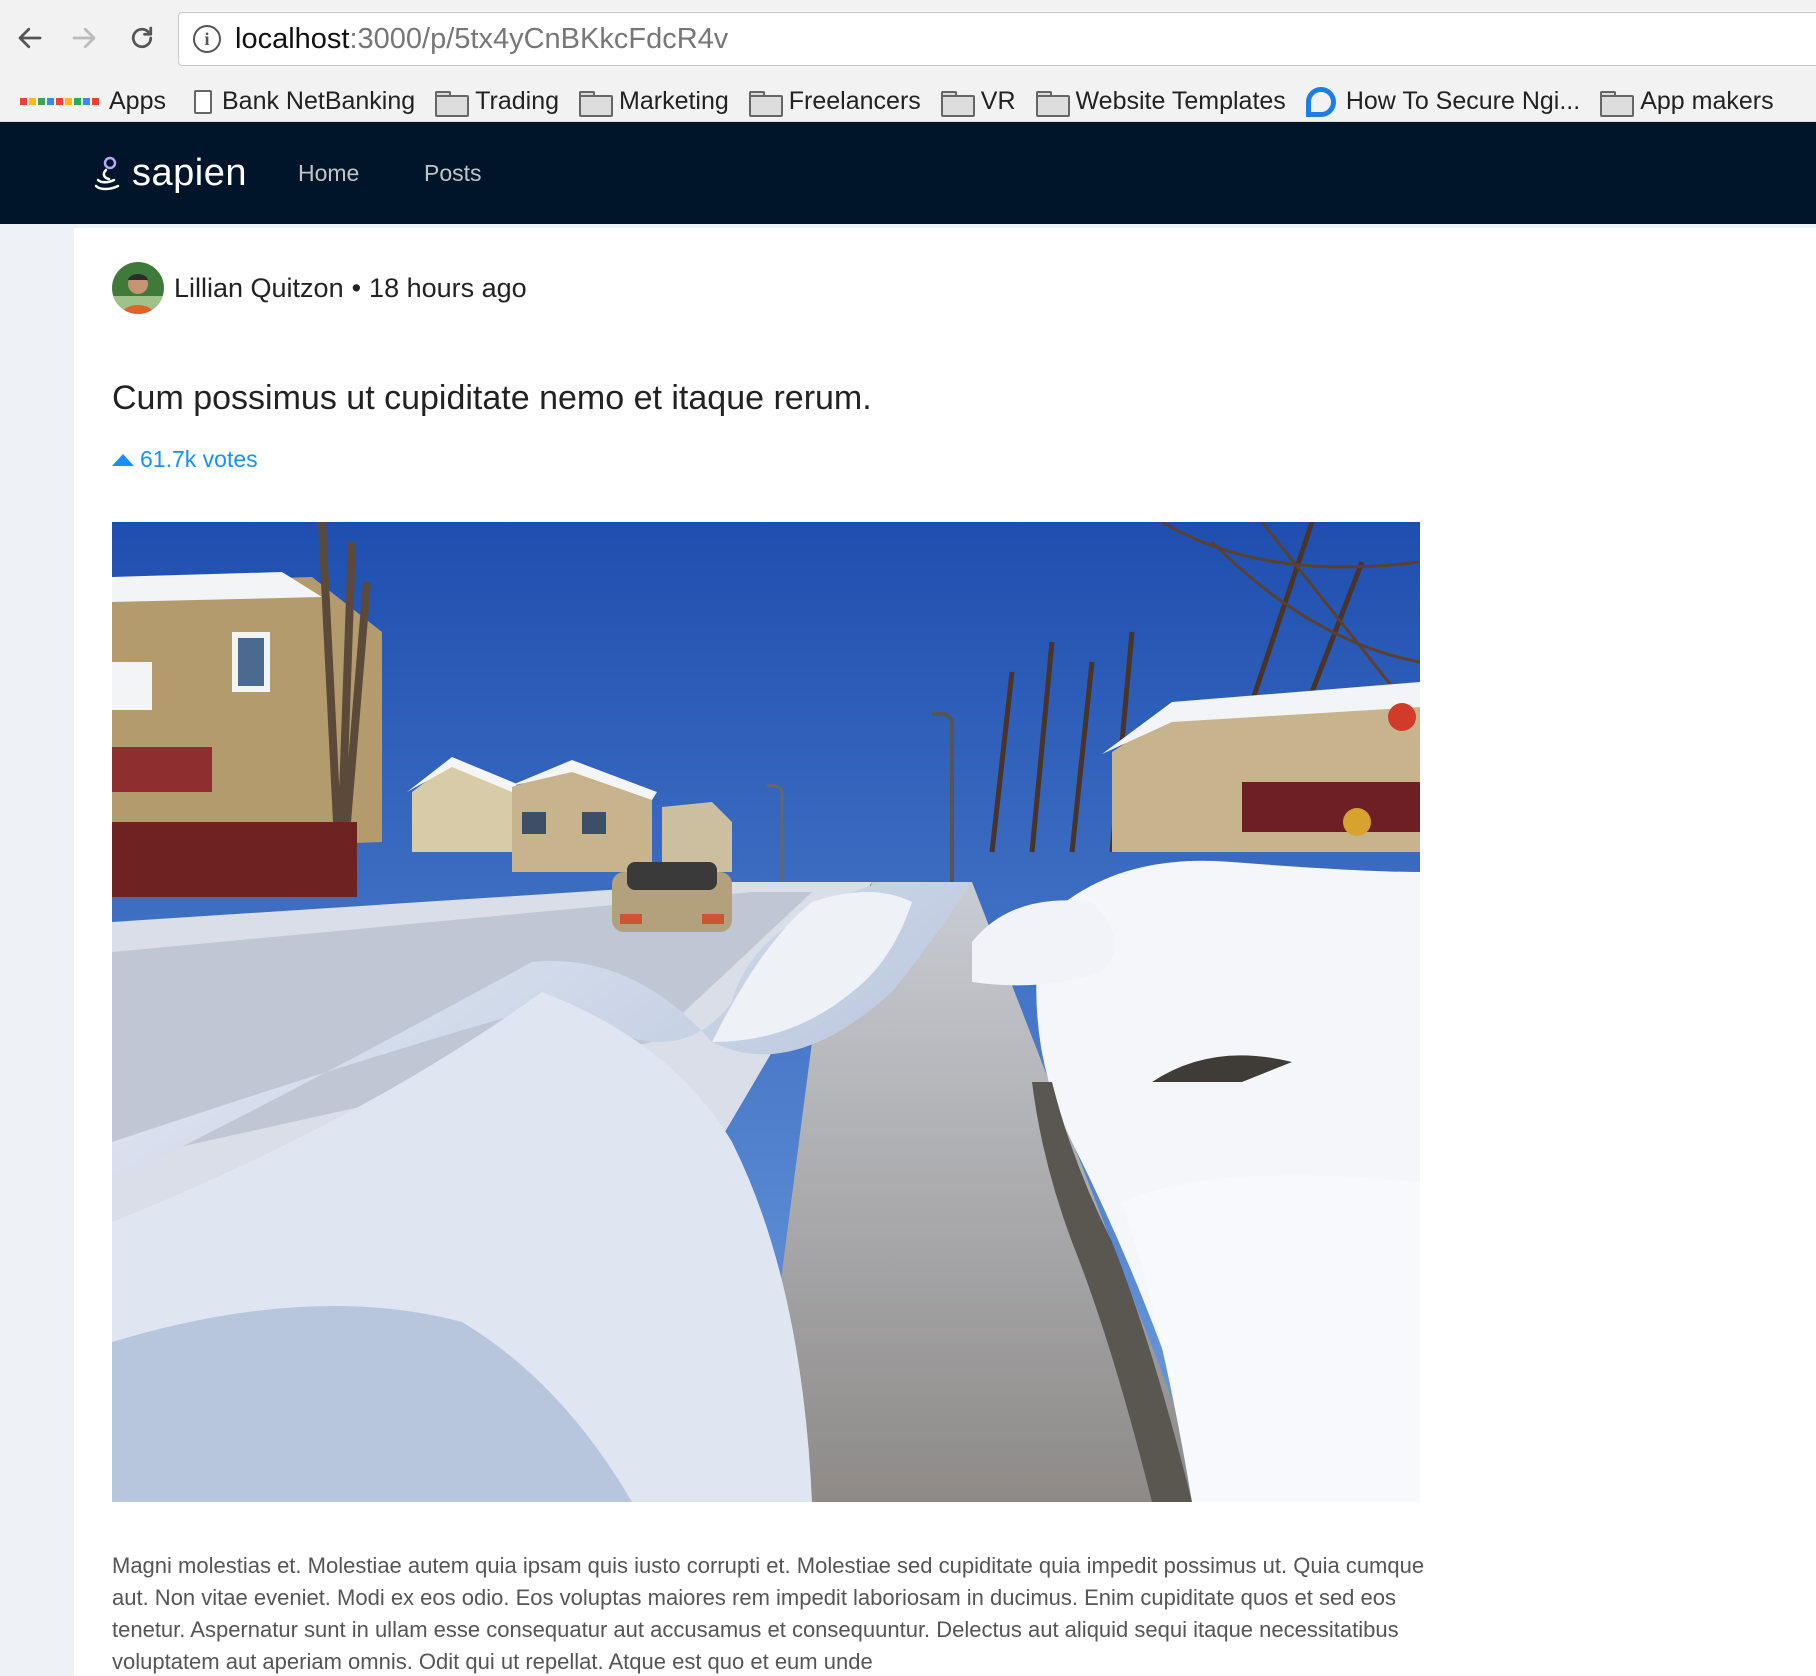 The image size is (1816, 1676). I want to click on nav-posts: Posts, so click(453, 173).